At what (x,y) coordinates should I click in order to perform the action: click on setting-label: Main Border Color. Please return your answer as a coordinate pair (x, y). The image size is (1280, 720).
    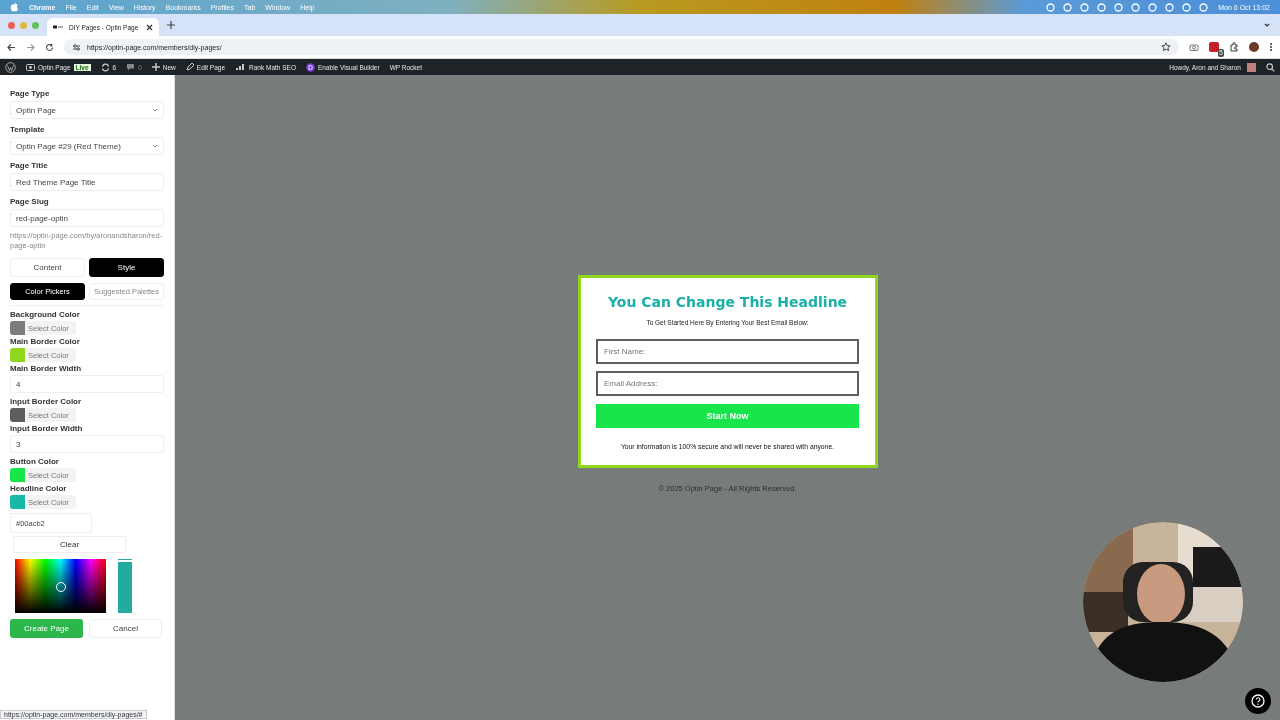
    Looking at the image, I should click on (45, 342).